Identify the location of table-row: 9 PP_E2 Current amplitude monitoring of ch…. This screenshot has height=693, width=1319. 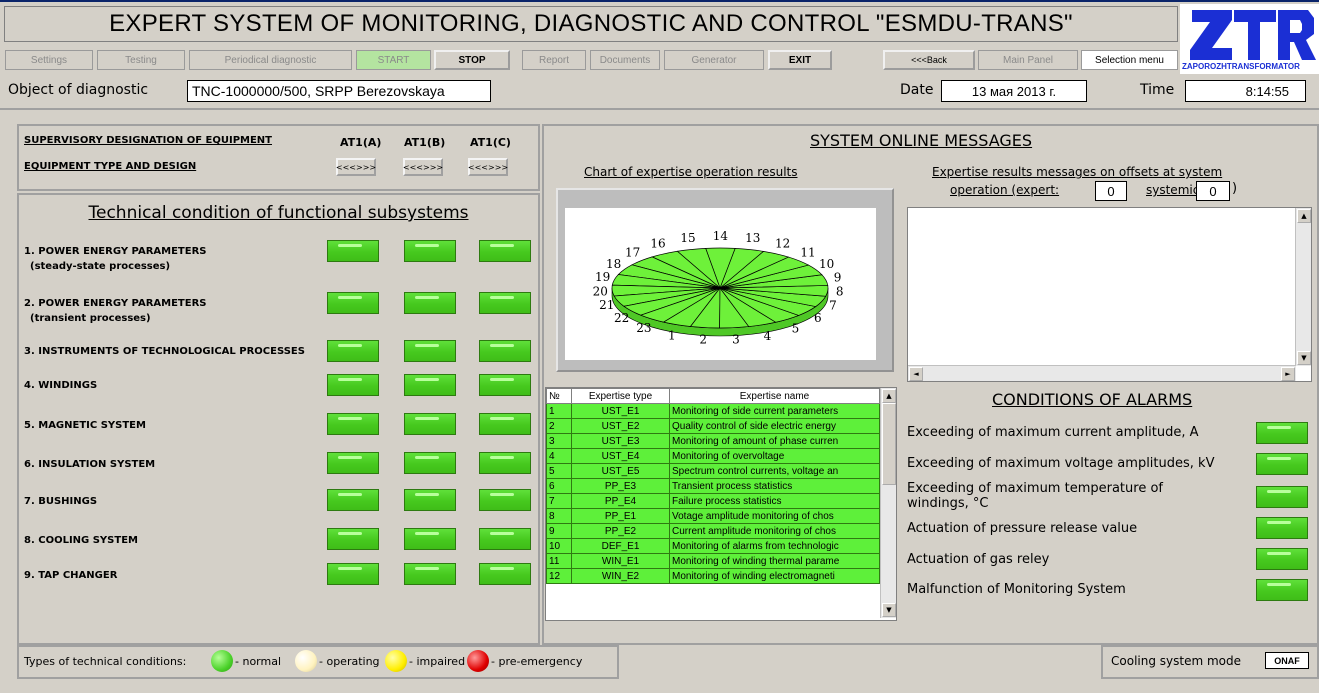
(713, 531).